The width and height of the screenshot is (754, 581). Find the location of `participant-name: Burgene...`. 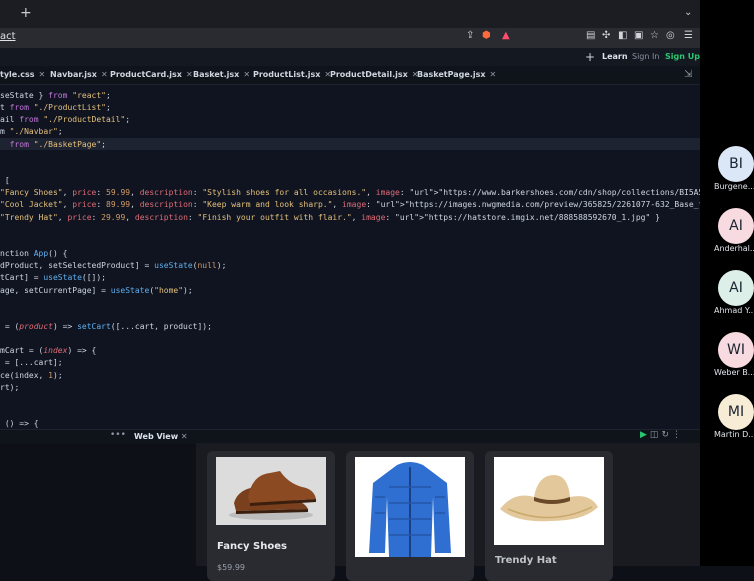

participant-name: Burgene... is located at coordinates (734, 186).